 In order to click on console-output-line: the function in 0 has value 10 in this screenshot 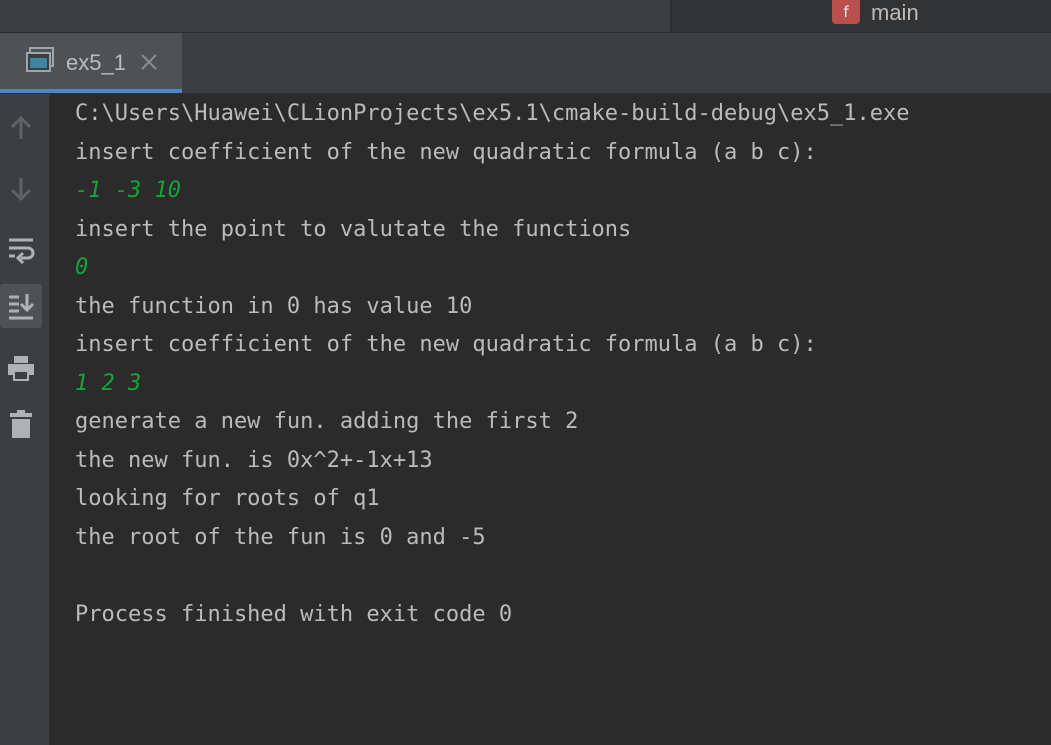, I will do `click(274, 306)`.